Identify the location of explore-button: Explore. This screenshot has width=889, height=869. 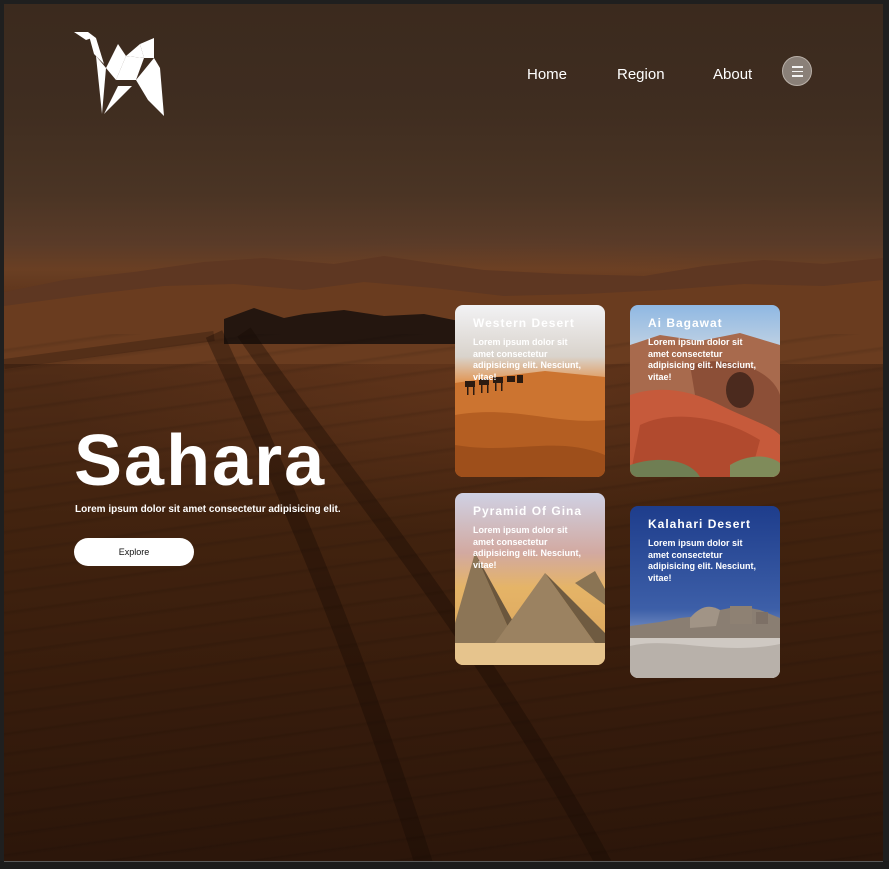
(134, 552).